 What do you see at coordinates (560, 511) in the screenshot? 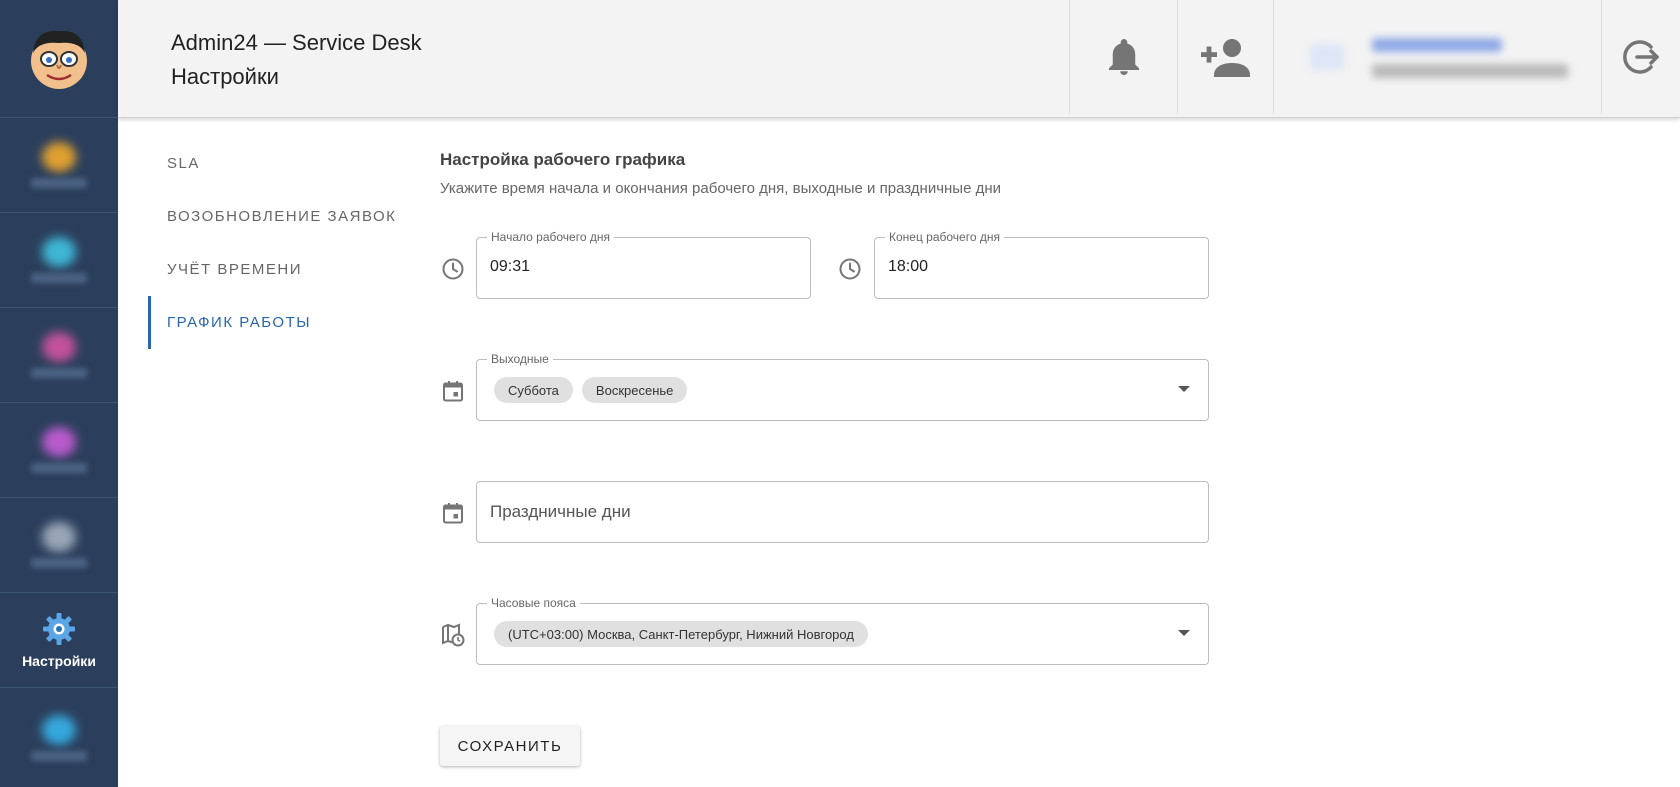
I see `holidays-placeholder: Праздничные дни` at bounding box center [560, 511].